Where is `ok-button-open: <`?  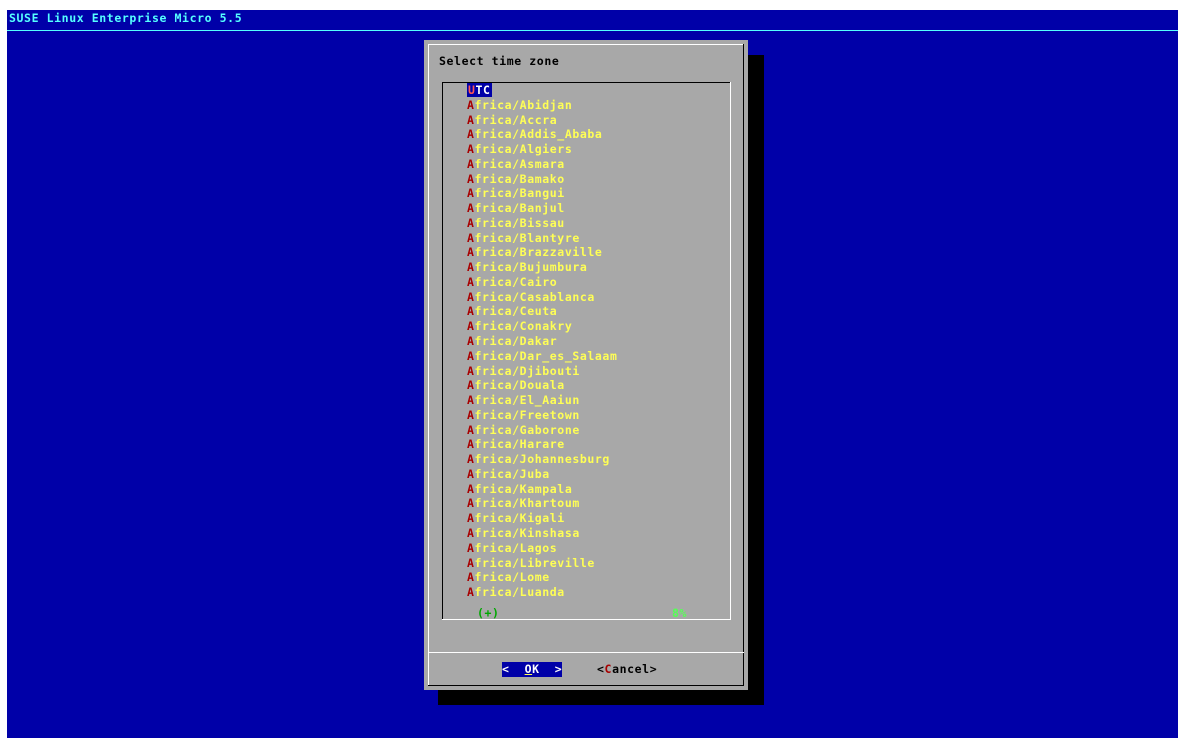
ok-button-open: < is located at coordinates (506, 669).